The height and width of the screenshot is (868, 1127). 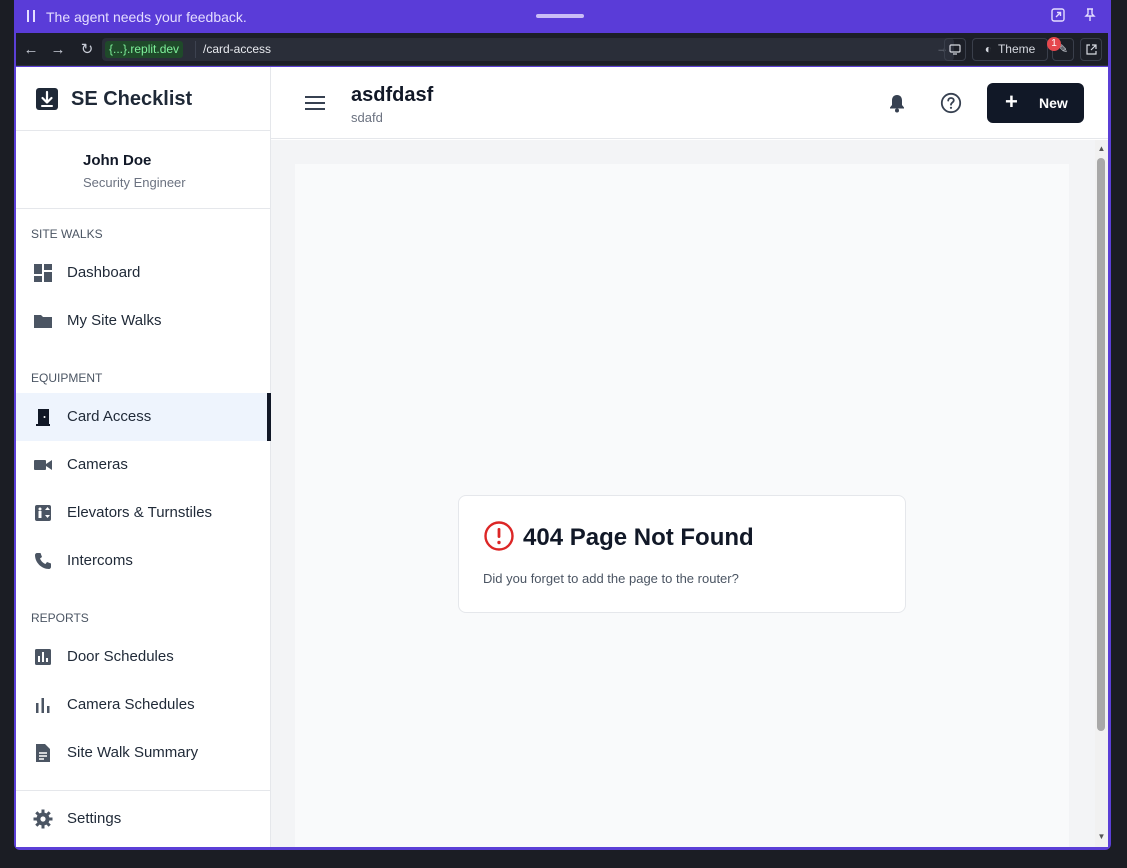 I want to click on sidebar-item-door-schedules: Door Schedules, so click(x=143, y=657).